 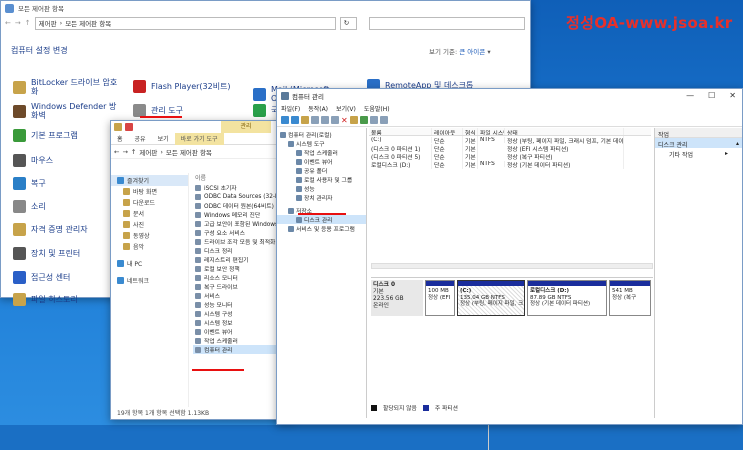 I want to click on tab-view: 보기, so click(x=163, y=139).